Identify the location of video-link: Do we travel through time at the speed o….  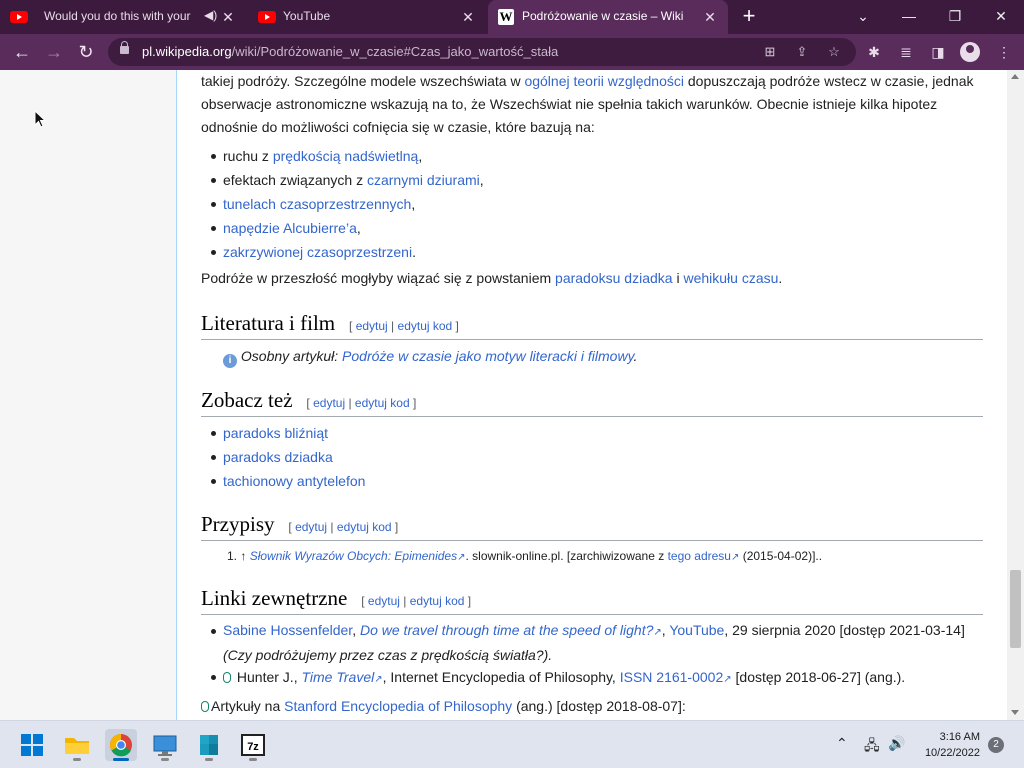
(506, 630).